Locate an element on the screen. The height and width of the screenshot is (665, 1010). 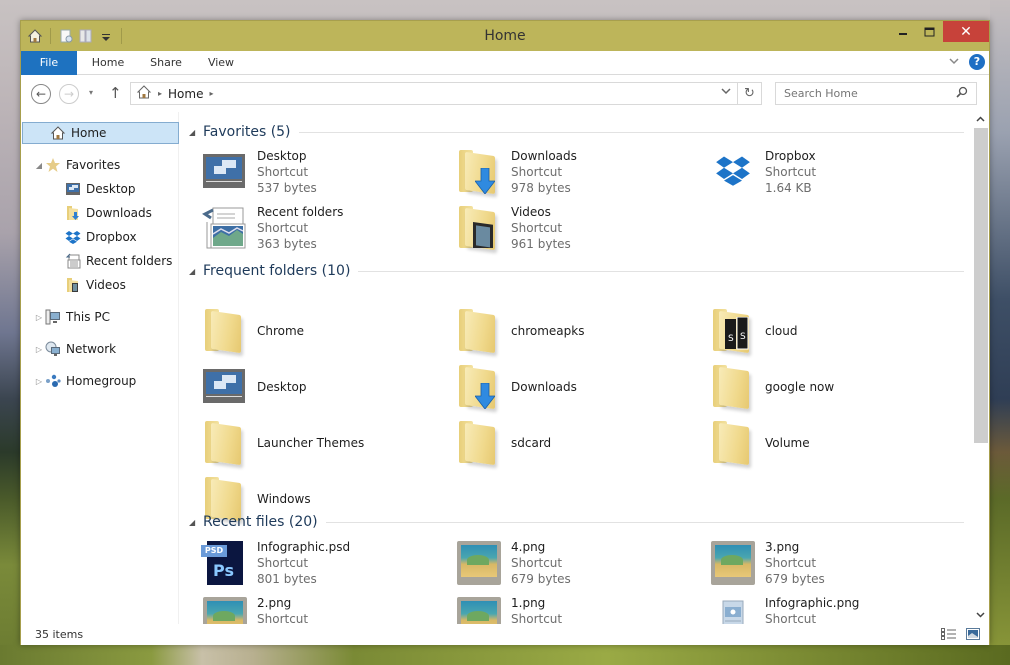
maximize-button is located at coordinates (929, 31).